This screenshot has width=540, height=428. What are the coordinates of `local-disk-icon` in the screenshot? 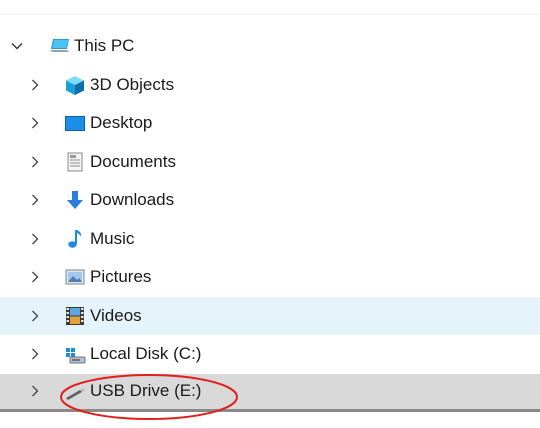 It's located at (75, 354).